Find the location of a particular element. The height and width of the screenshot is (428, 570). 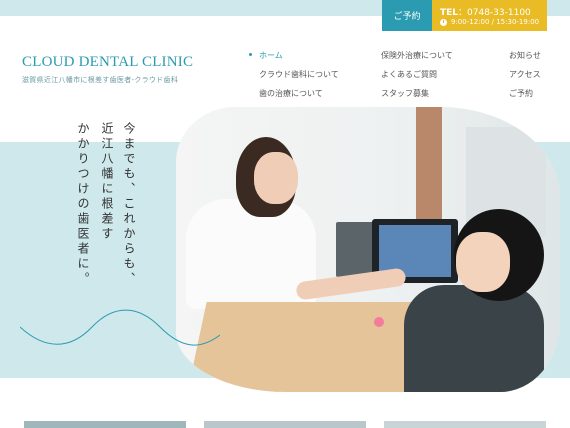

nav-recruit: スタッフ募集 is located at coordinates (405, 93).